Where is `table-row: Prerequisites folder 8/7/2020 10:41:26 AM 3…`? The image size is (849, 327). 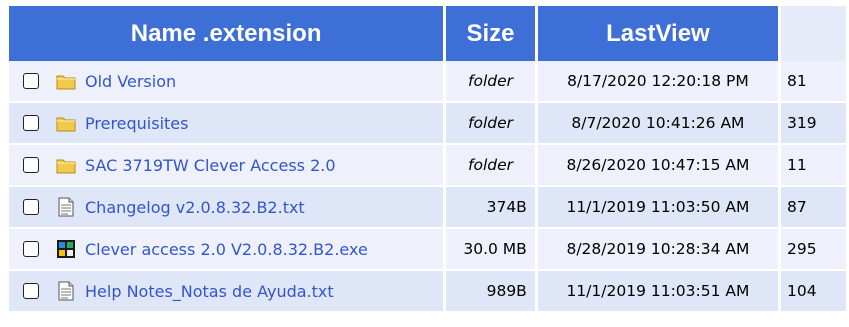
table-row: Prerequisites folder 8/7/2020 10:41:26 AM 3… is located at coordinates (427, 124).